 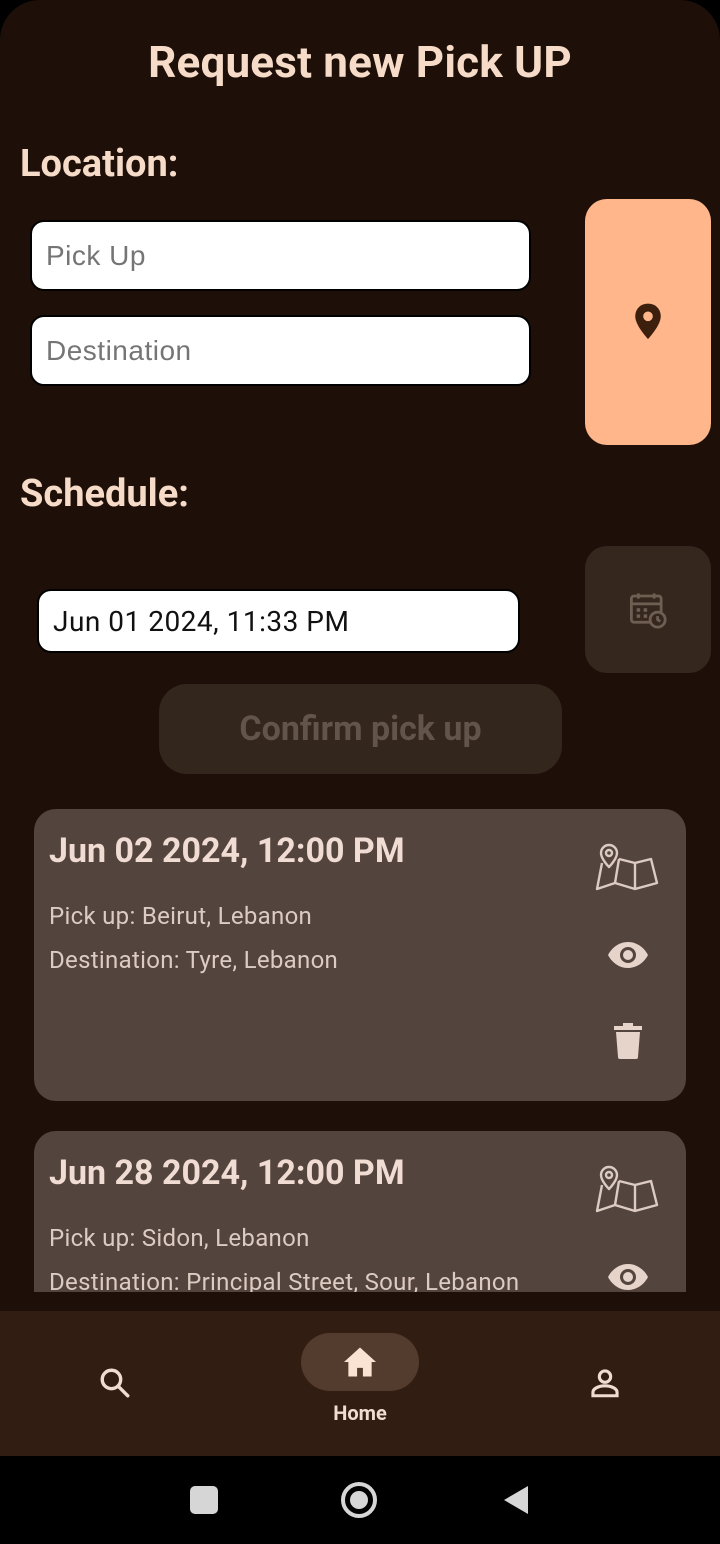 I want to click on map-location-button, so click(x=648, y=322).